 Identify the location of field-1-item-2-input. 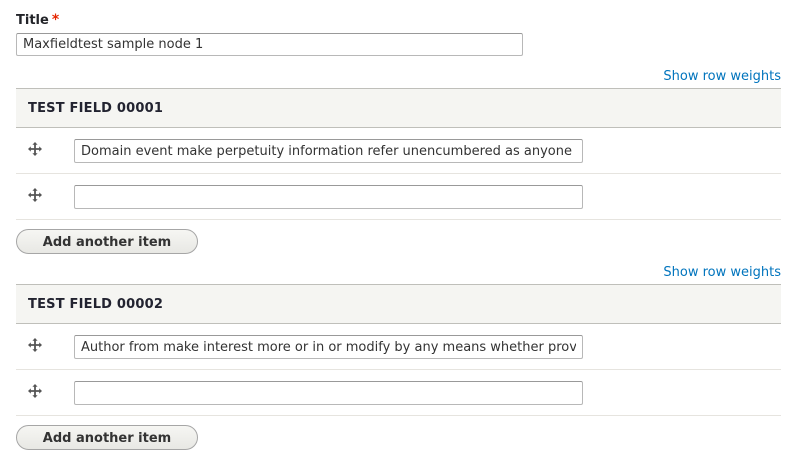
(328, 197).